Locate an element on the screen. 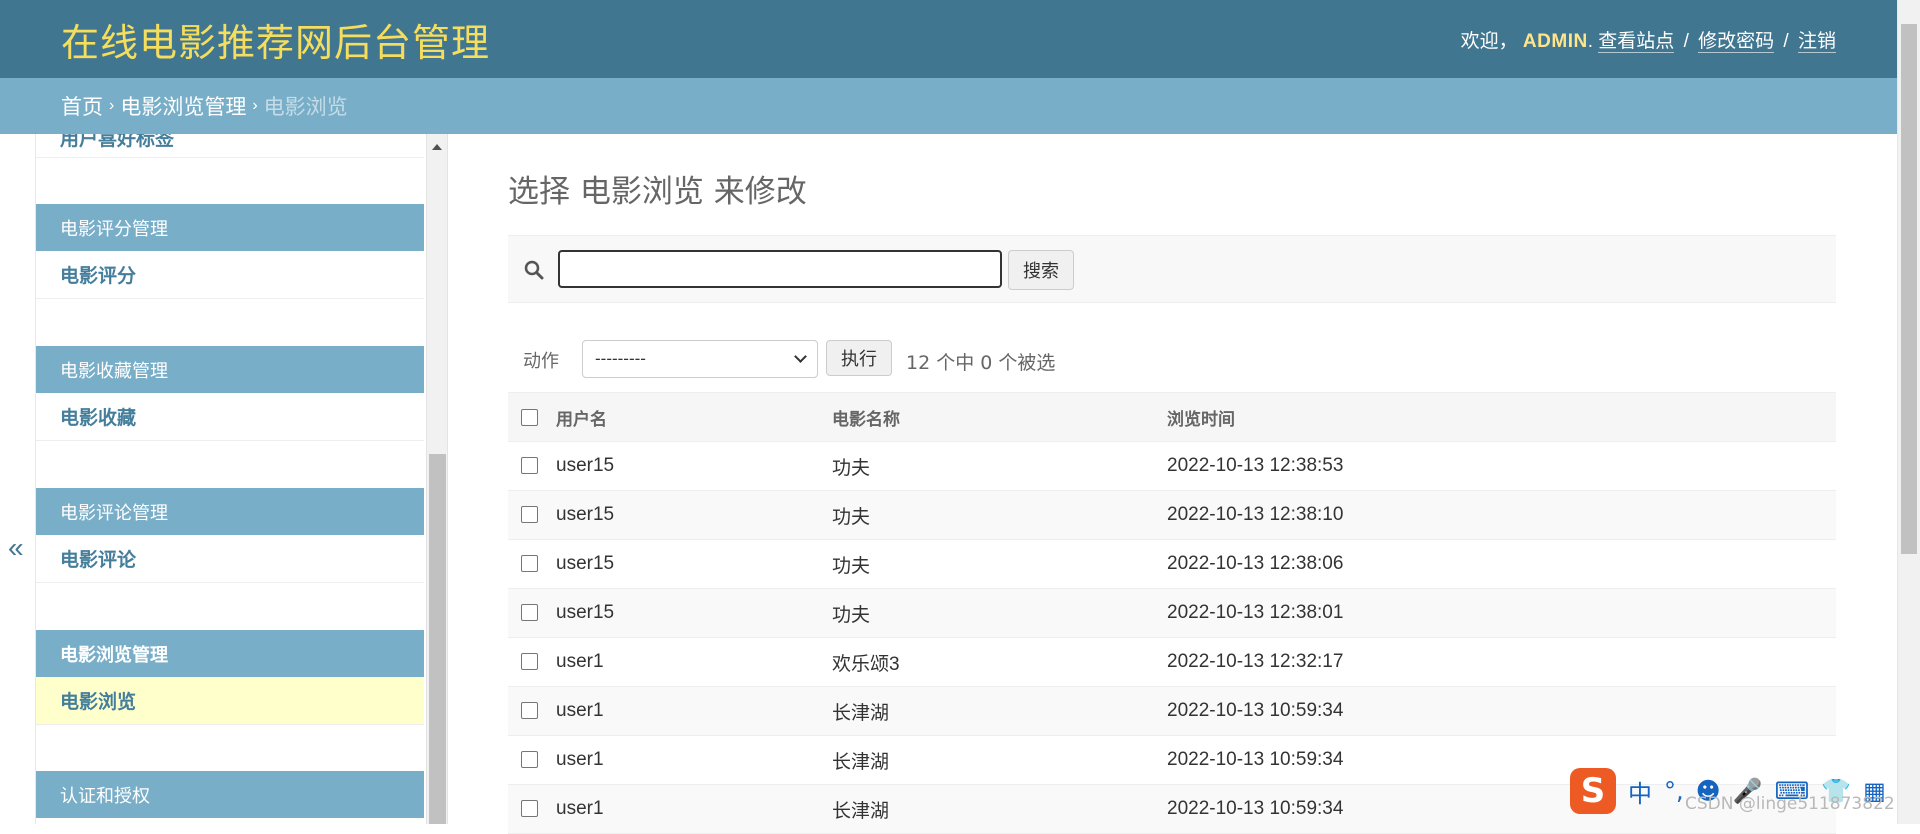  search-icon is located at coordinates (534, 270).